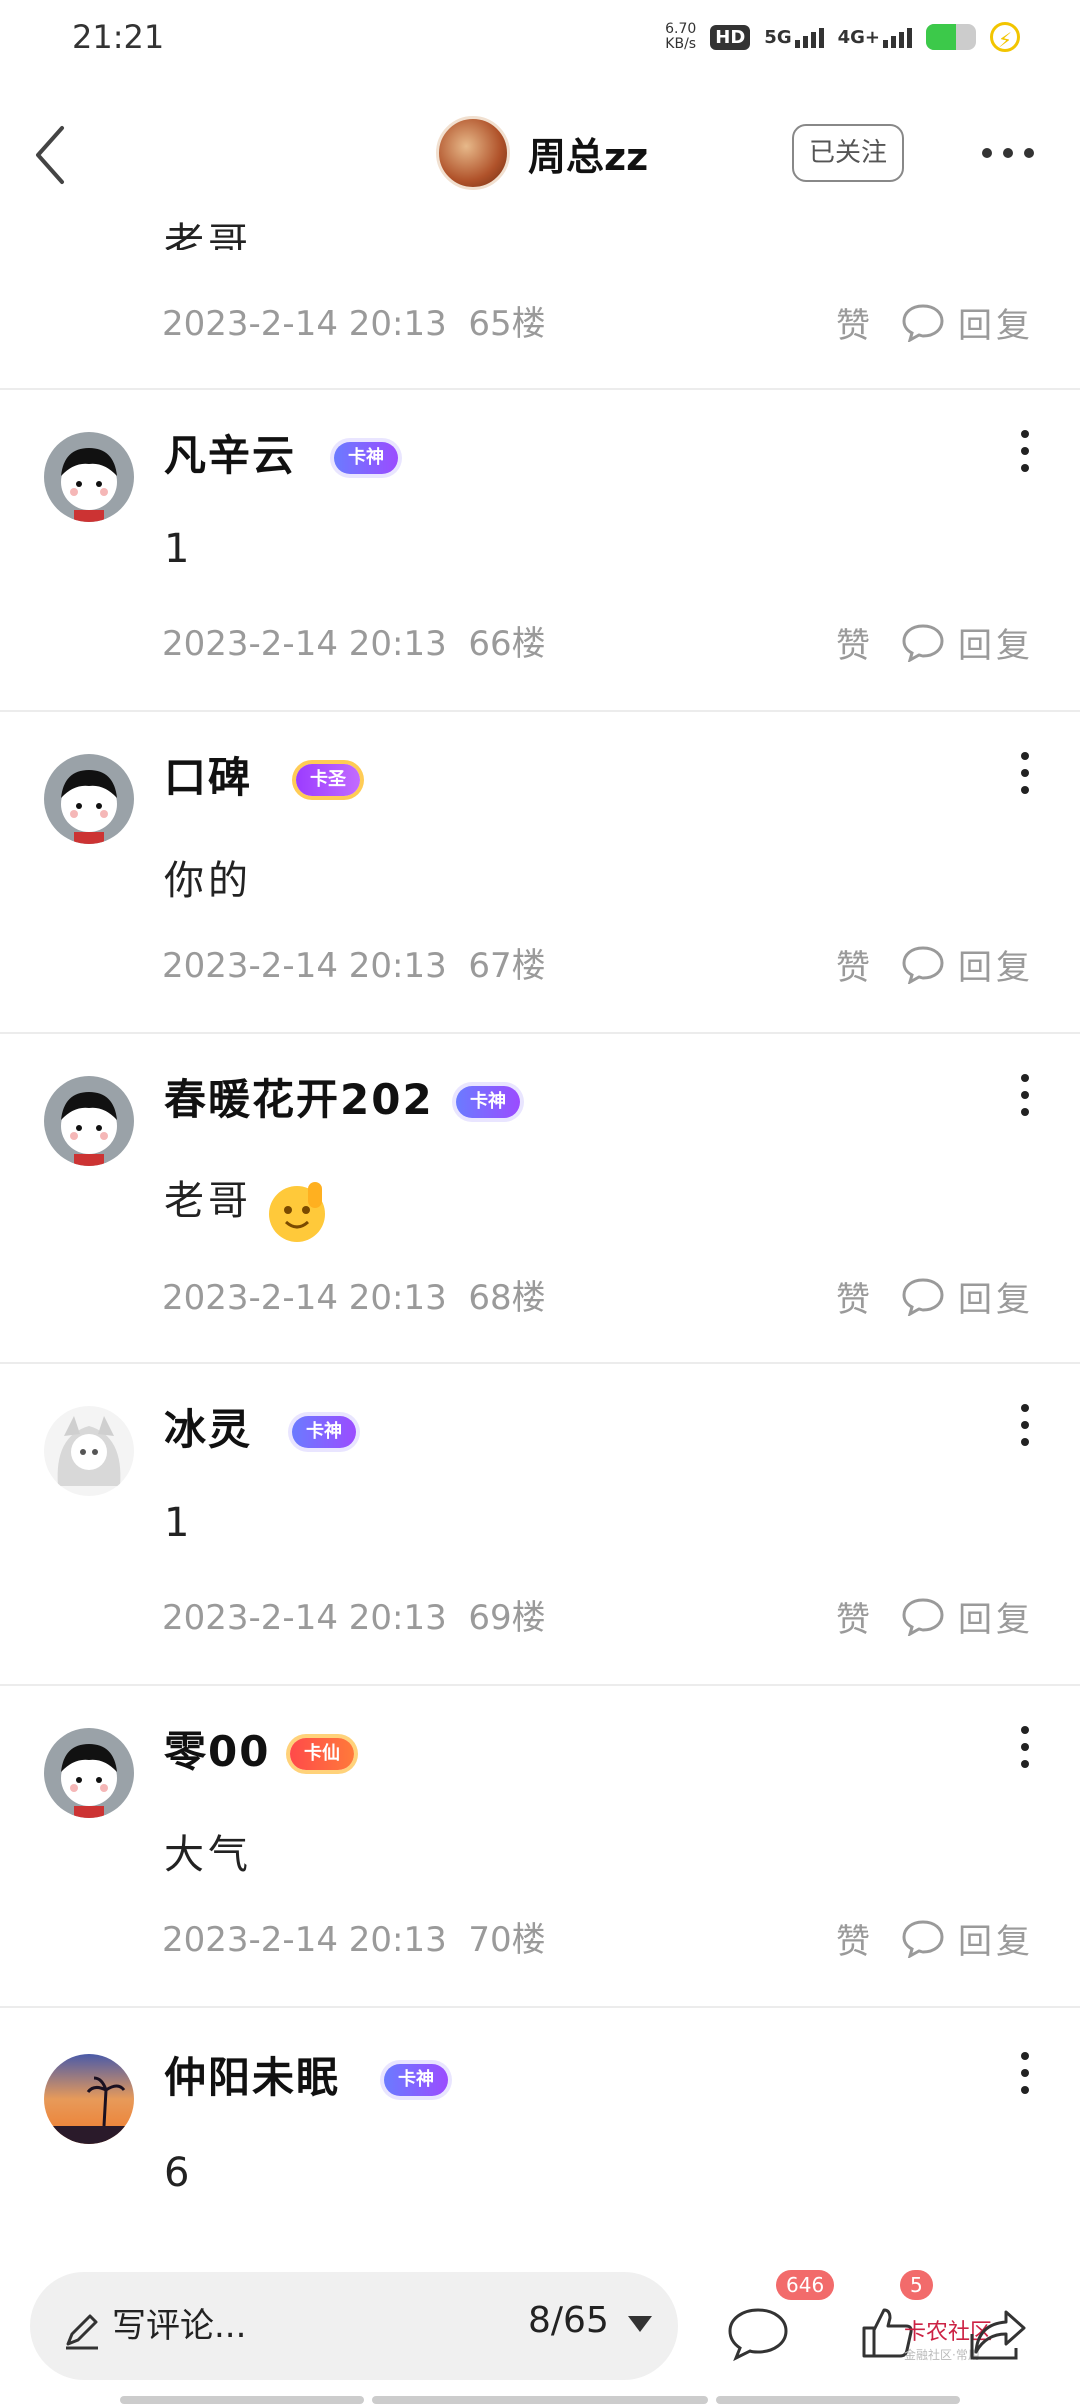  What do you see at coordinates (179, 2173) in the screenshot?
I see `comment-content: 6` at bounding box center [179, 2173].